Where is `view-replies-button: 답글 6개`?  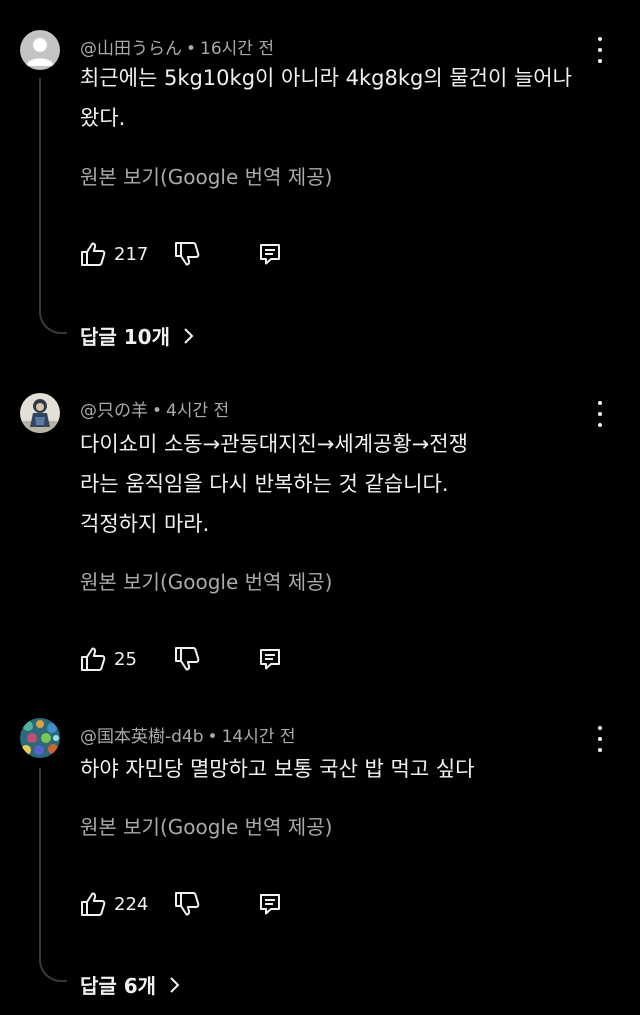 view-replies-button: 답글 6개 is located at coordinates (130, 984).